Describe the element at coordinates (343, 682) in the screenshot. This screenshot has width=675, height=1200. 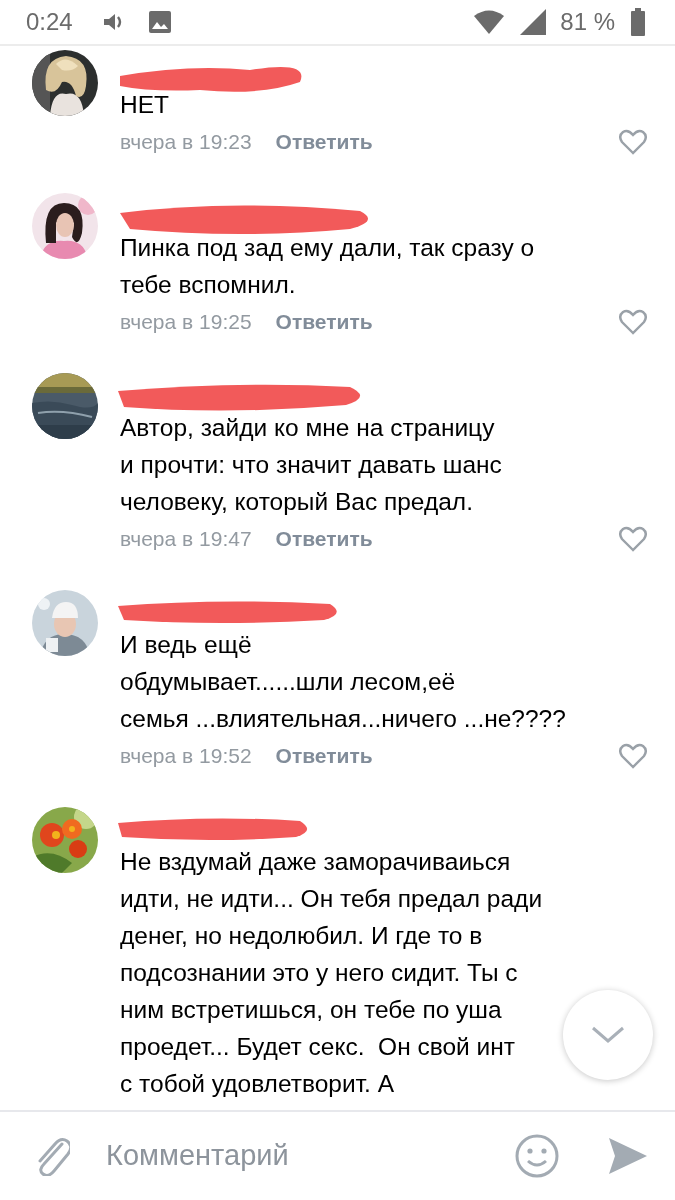
I see `comment-text: И ведь ещё обдумывает......шли лесом,её семья ...влиятельная...ничего ...не????` at that location.